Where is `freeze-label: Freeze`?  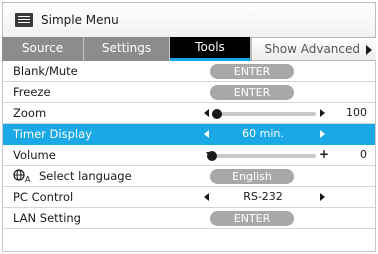
freeze-label: Freeze is located at coordinates (32, 92).